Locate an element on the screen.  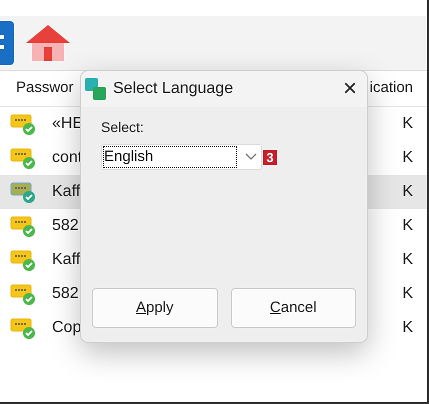
chevron-down-icon is located at coordinates (251, 157).